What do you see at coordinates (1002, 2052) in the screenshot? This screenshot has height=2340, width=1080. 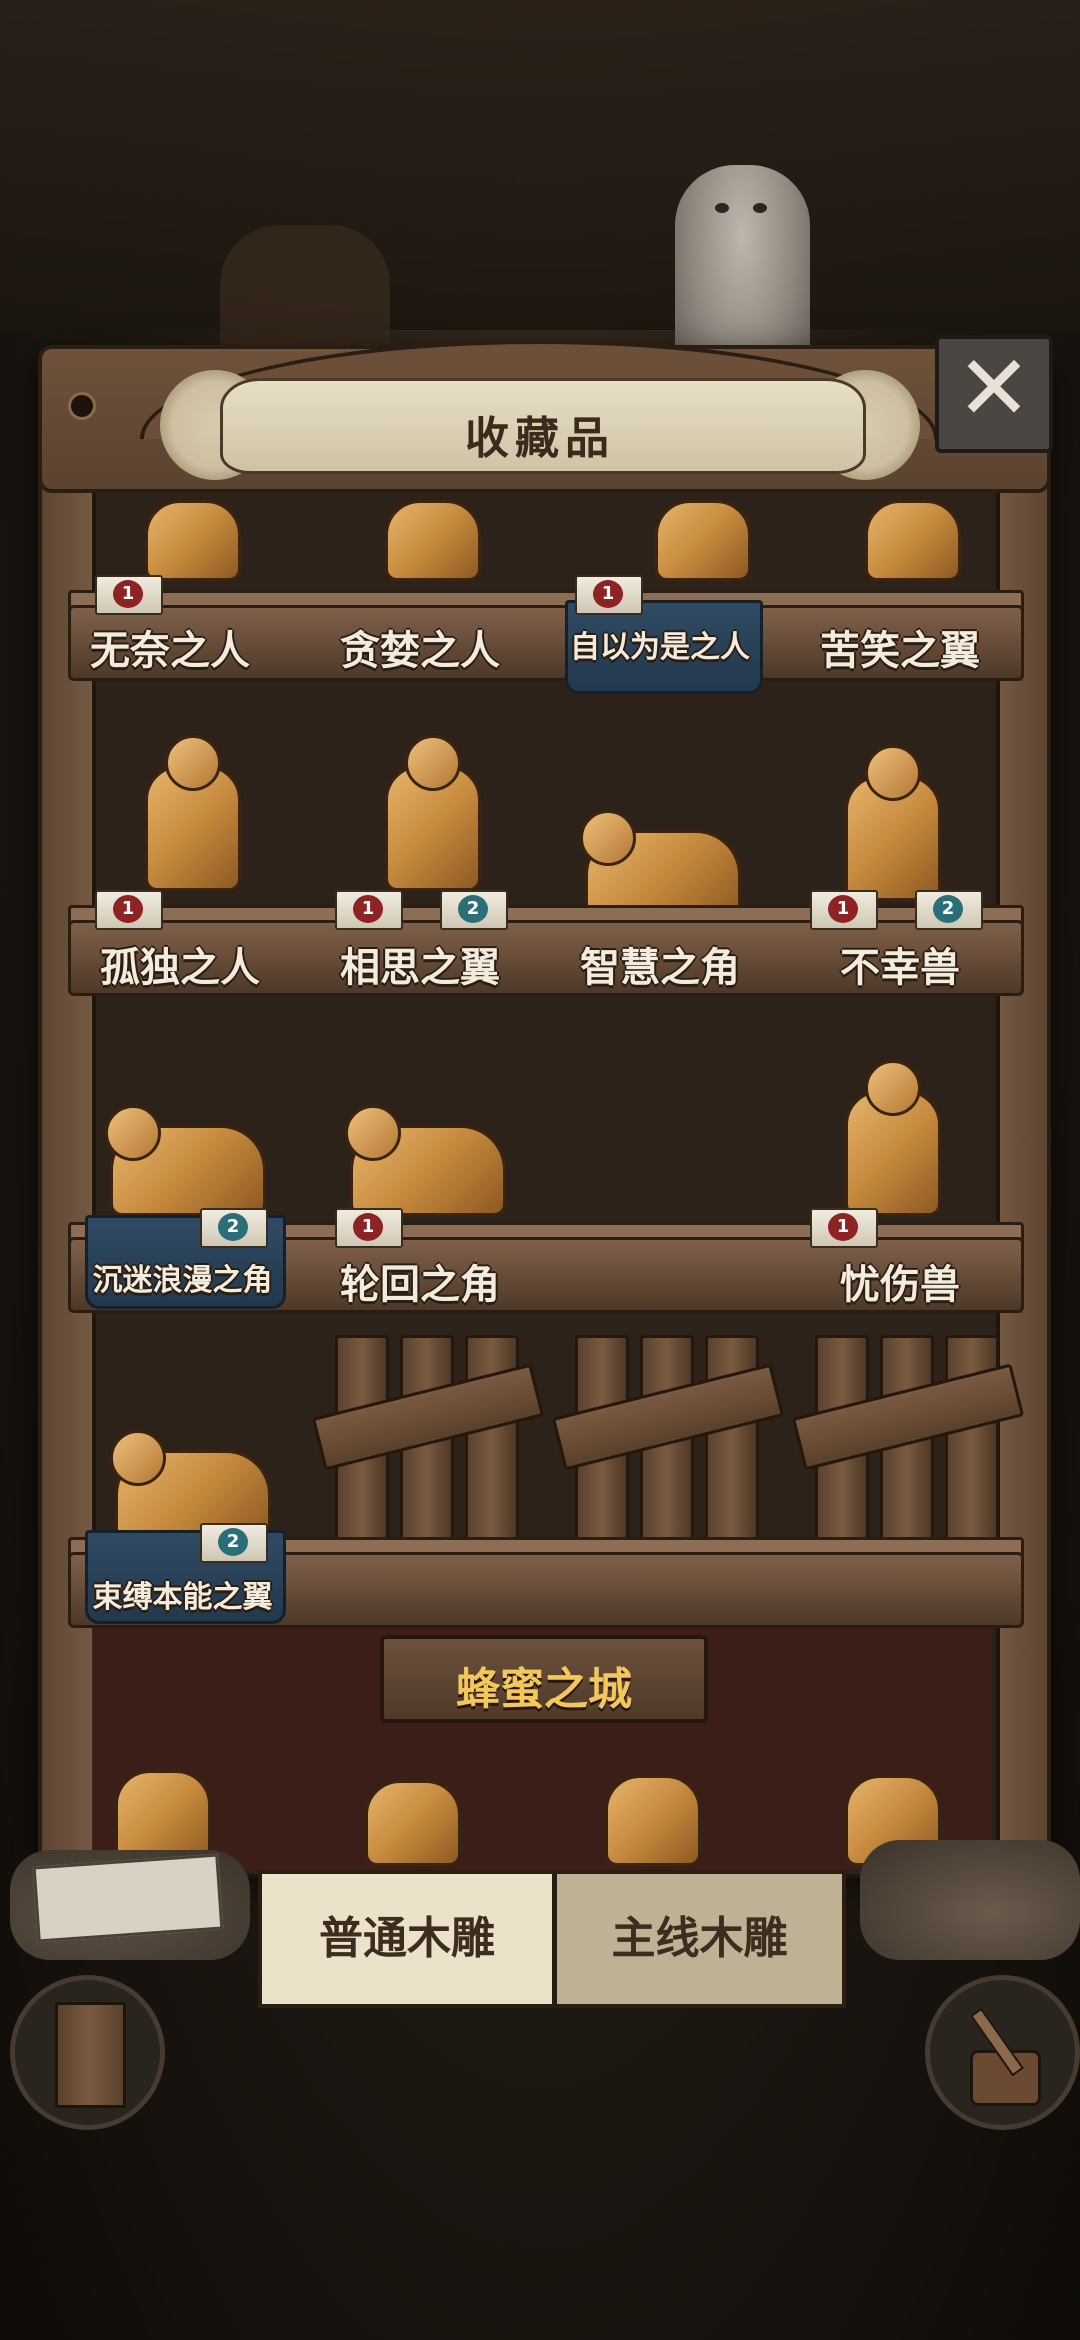 I see `carve-button` at bounding box center [1002, 2052].